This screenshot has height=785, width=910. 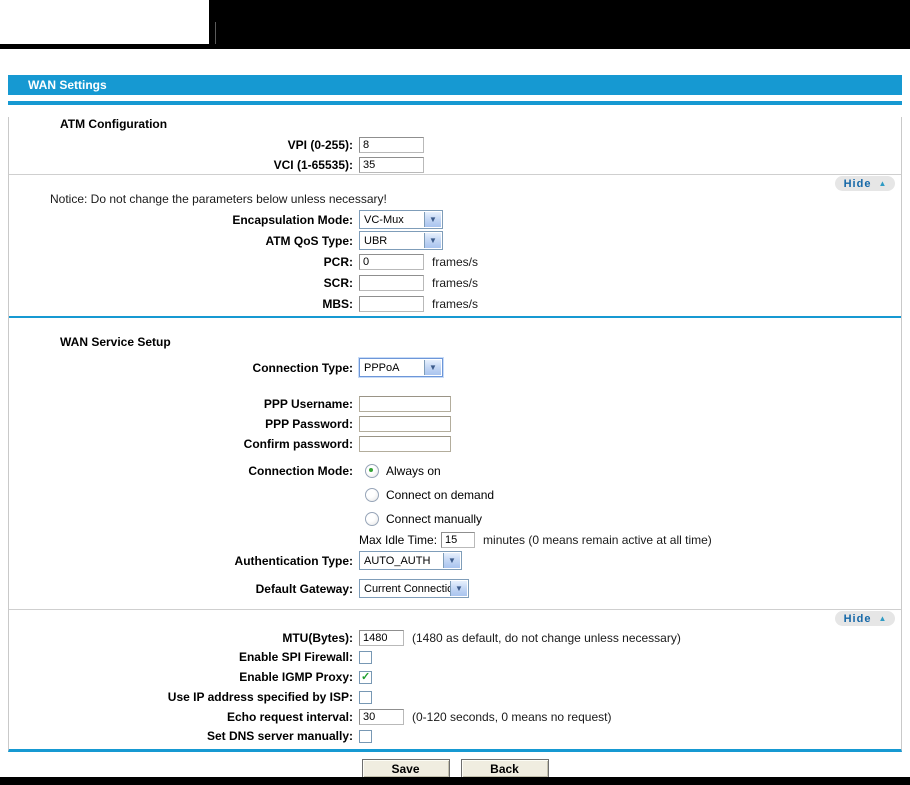 I want to click on encapsulation-mode-label: Encapsulation Mode:, so click(x=292, y=219).